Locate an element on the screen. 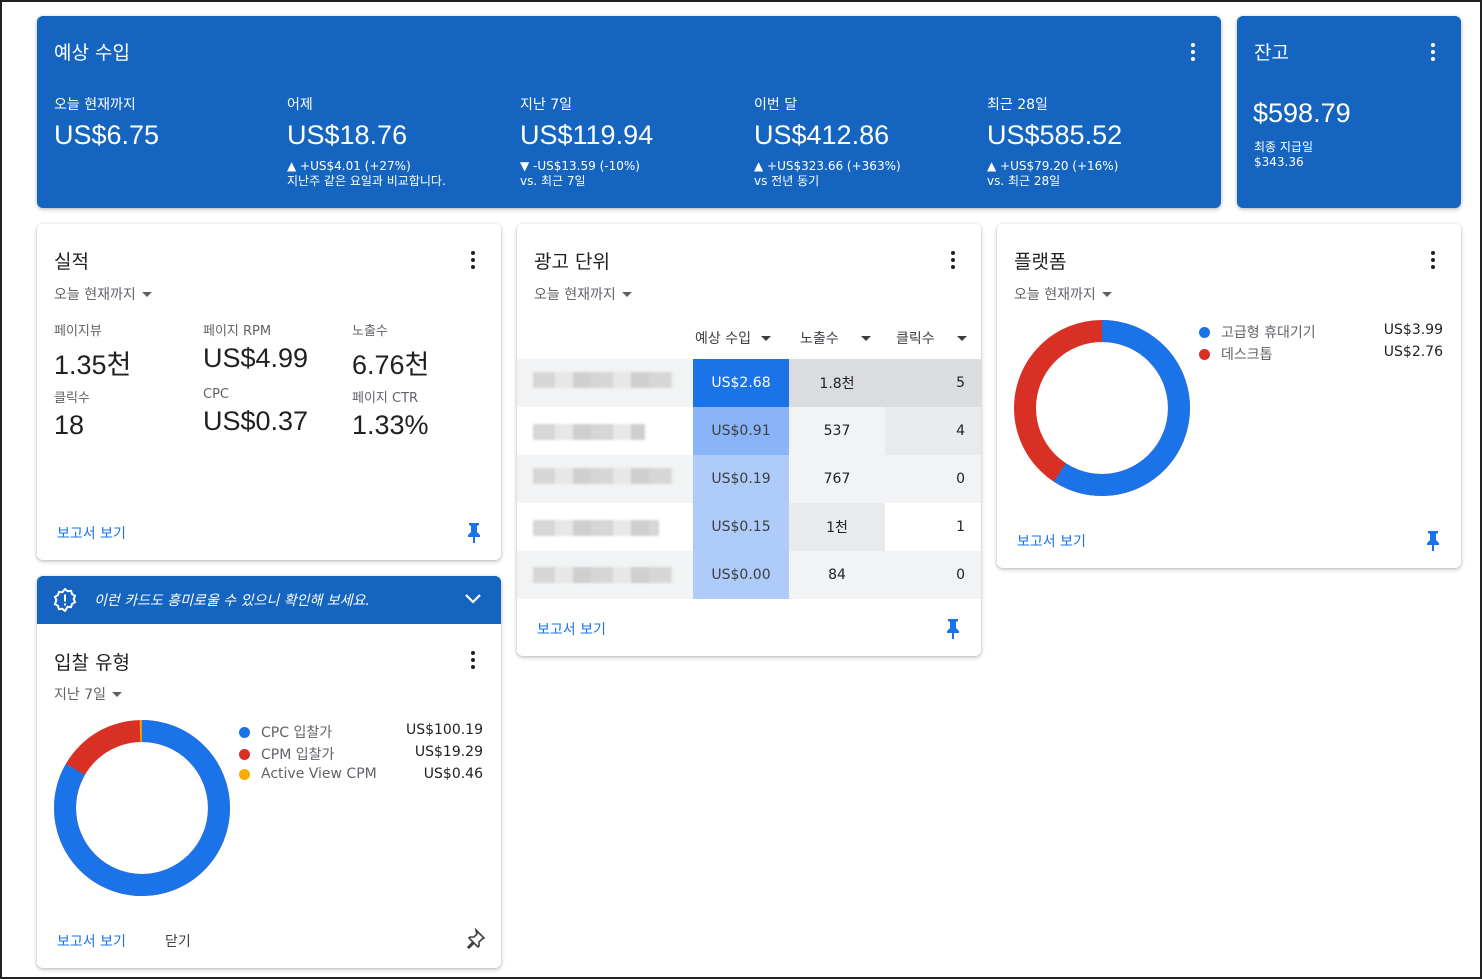  metric-label: 페이지 RPM is located at coordinates (237, 331).